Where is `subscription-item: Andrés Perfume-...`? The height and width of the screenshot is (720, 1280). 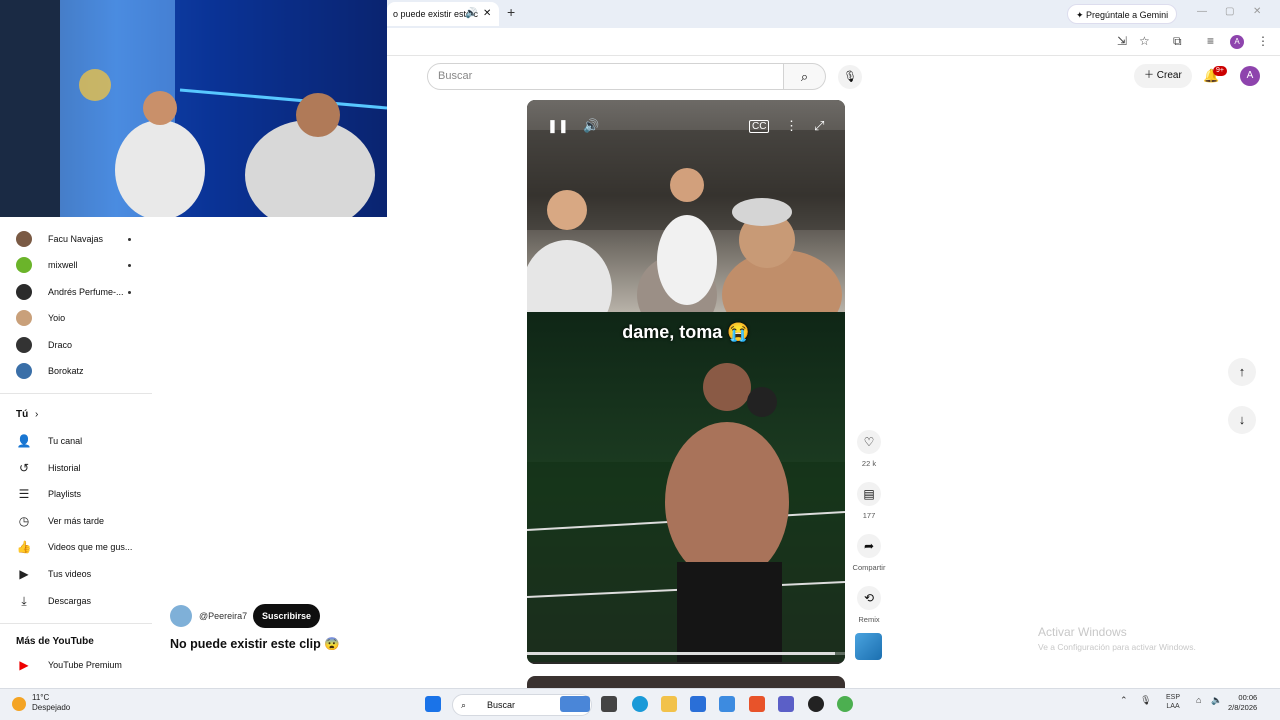
subscription-item: Andrés Perfume-... is located at coordinates (81, 292).